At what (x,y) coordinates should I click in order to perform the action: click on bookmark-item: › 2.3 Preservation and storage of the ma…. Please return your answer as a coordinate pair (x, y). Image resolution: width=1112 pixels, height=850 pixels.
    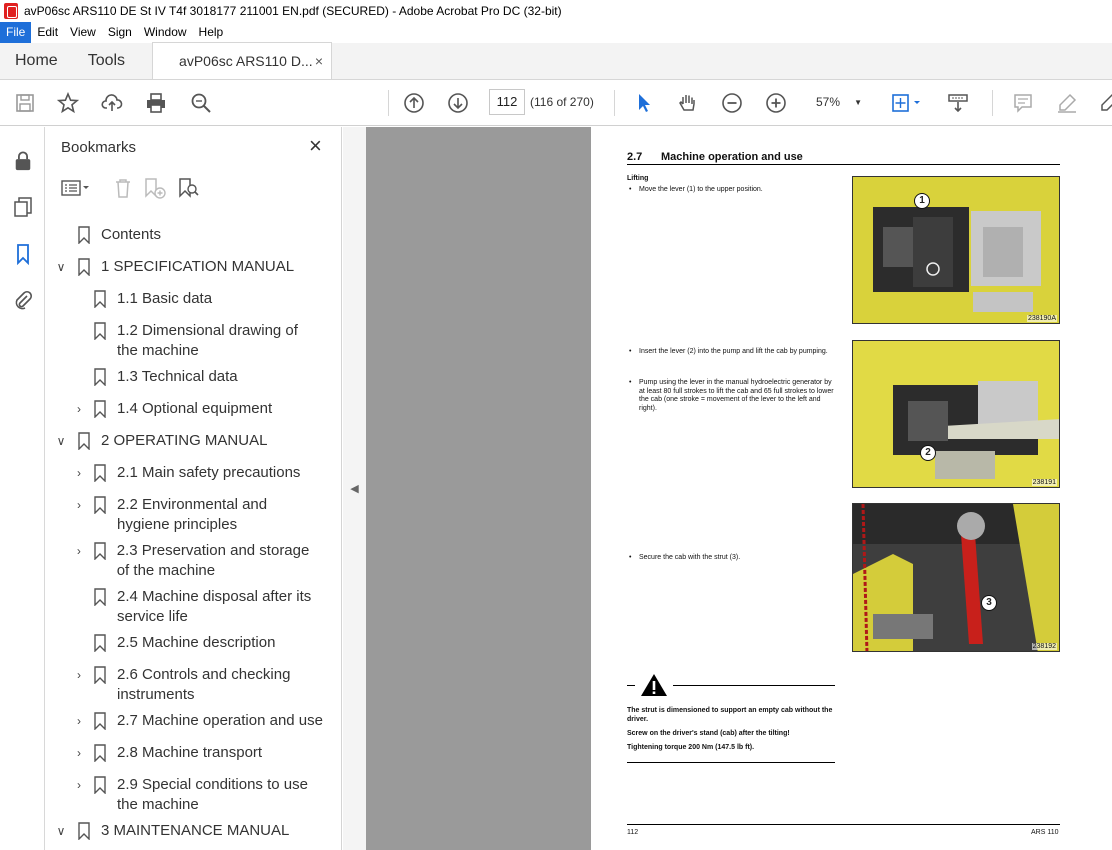
    Looking at the image, I should click on (197, 561).